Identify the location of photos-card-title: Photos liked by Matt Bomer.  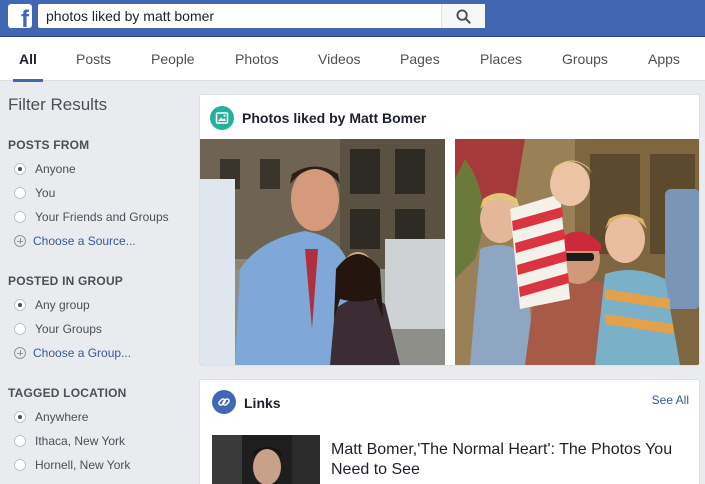
(334, 118).